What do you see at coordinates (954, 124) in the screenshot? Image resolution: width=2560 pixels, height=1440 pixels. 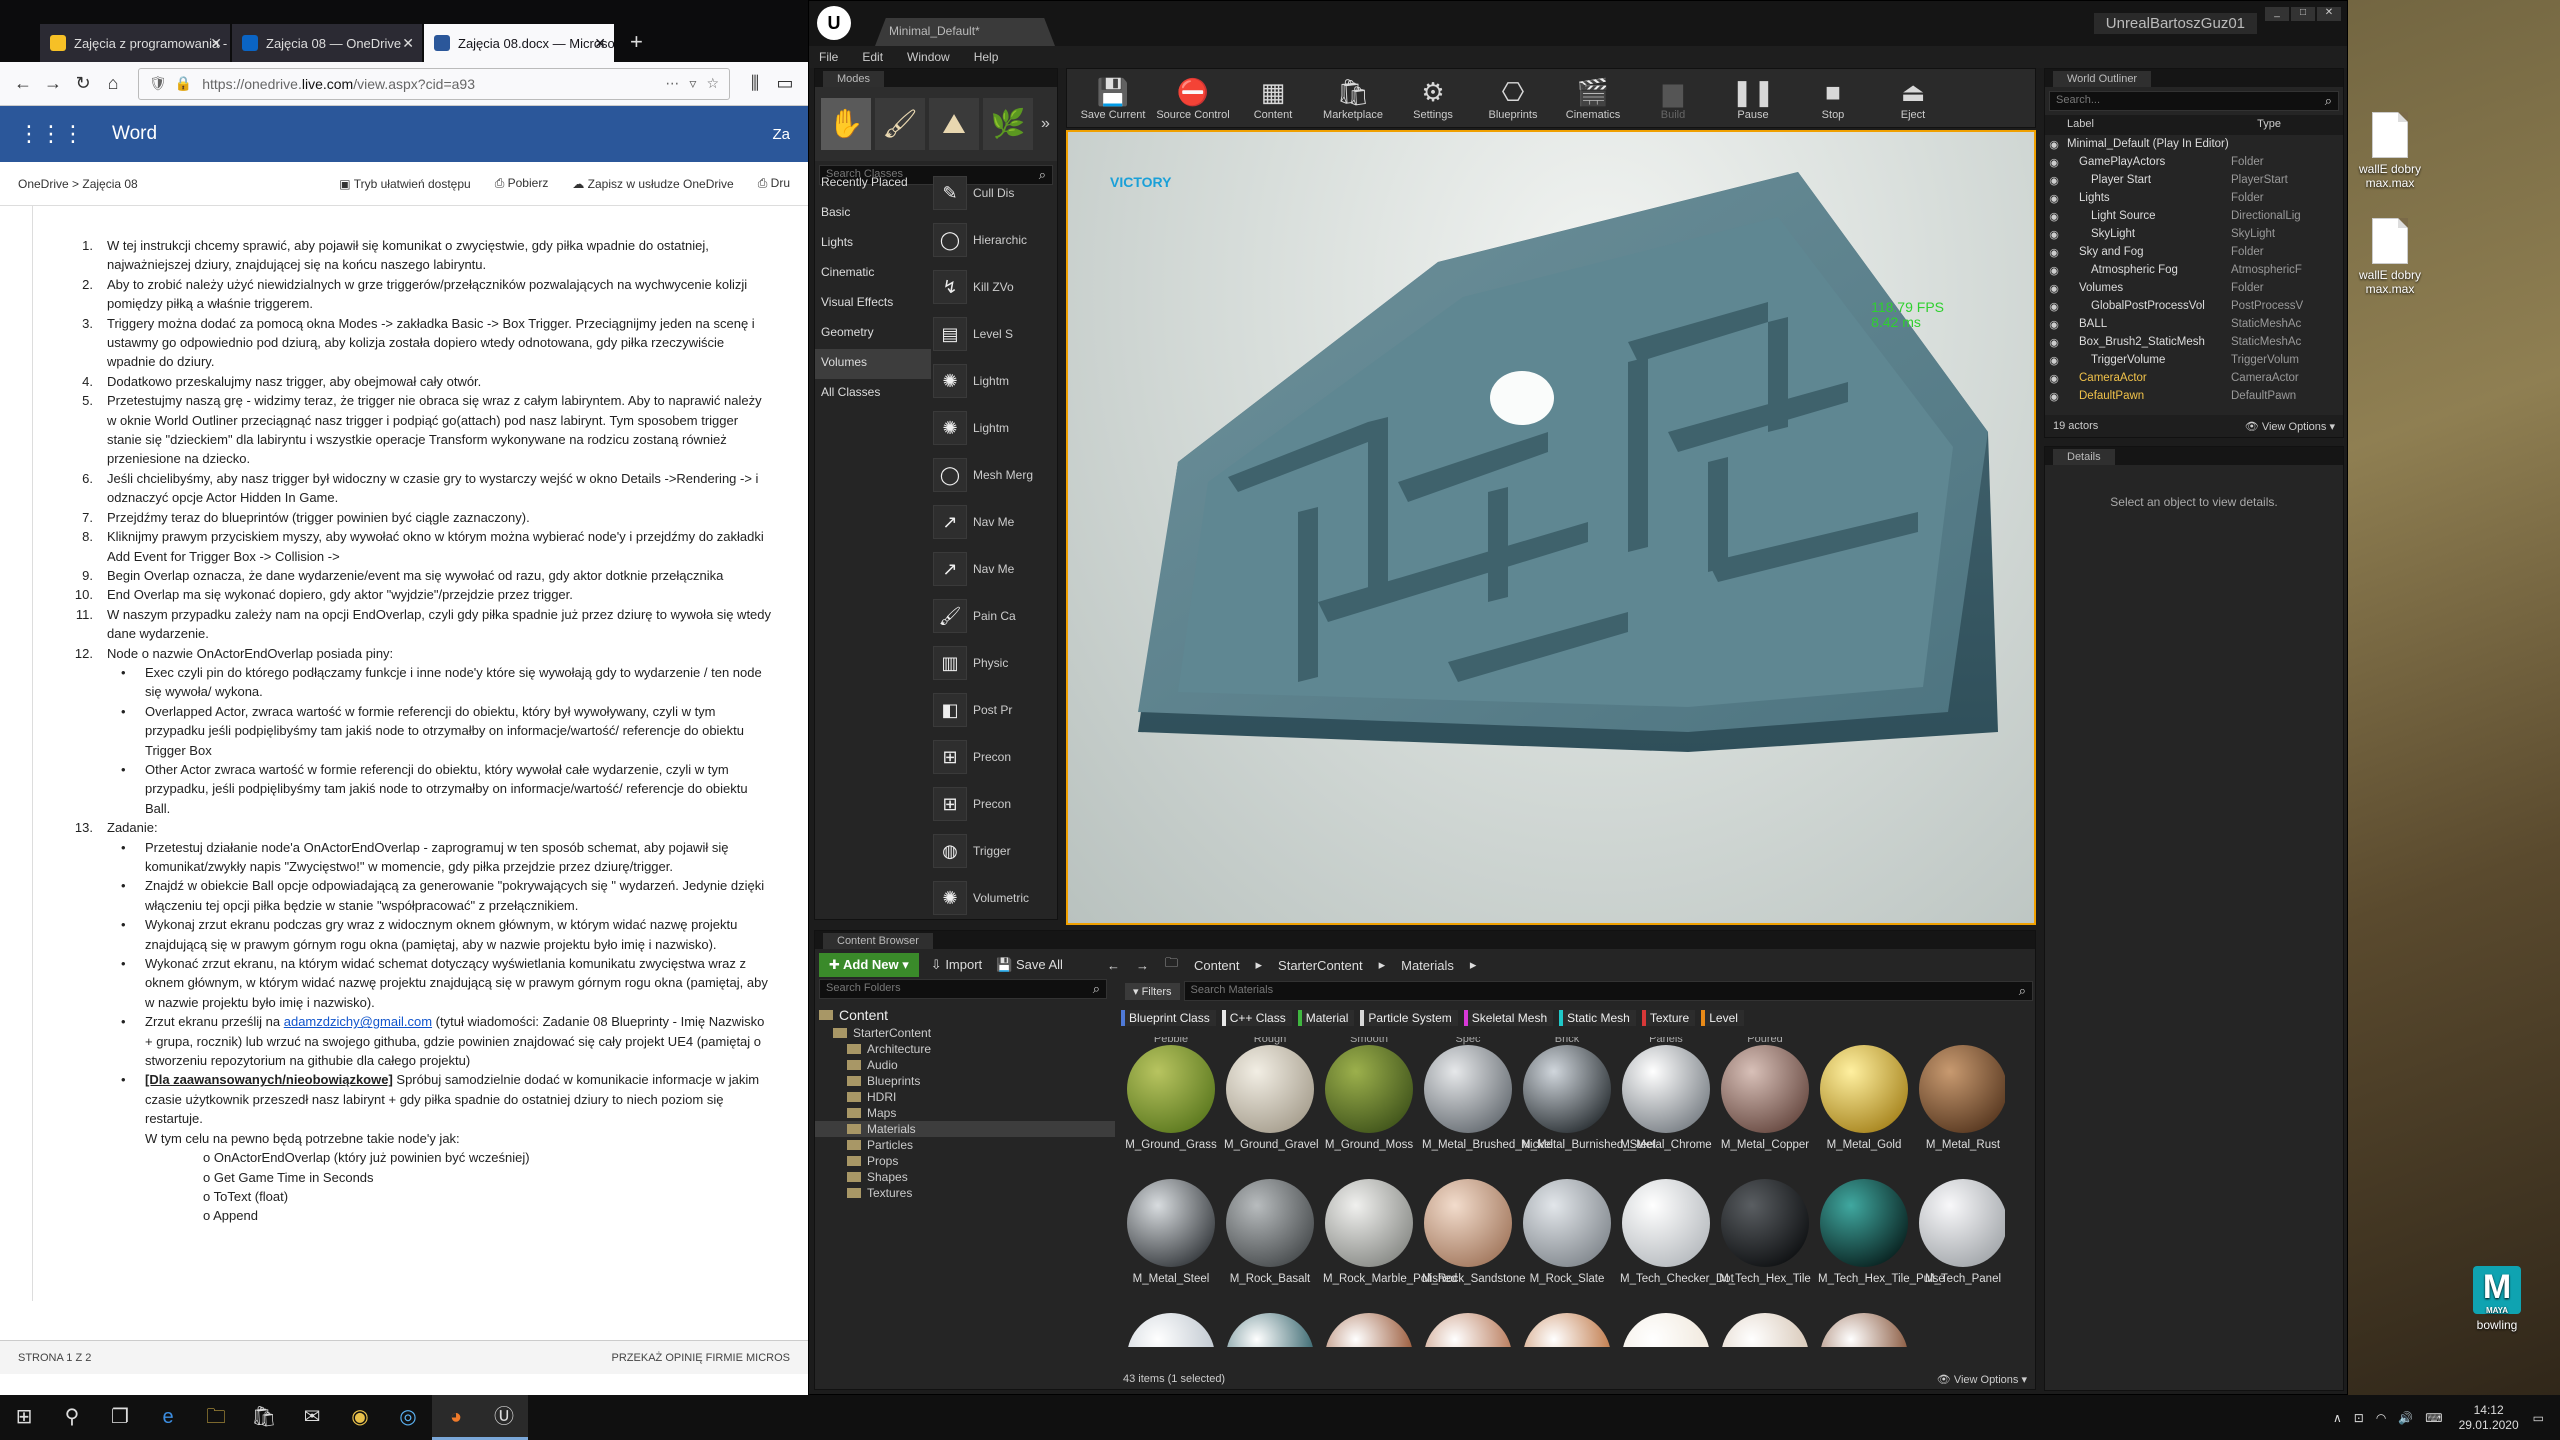 I see `landscape-mode-icon: ⛰` at bounding box center [954, 124].